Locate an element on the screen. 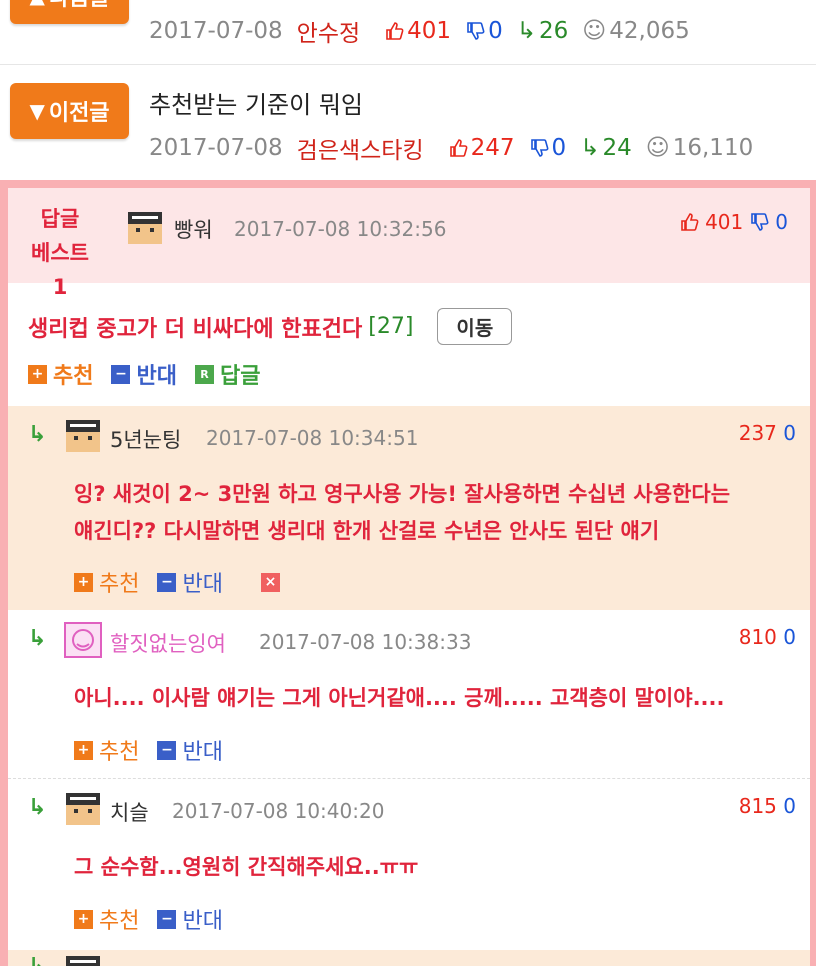 The width and height of the screenshot is (816, 966). best-comment-dislikes: 0 is located at coordinates (781, 222).